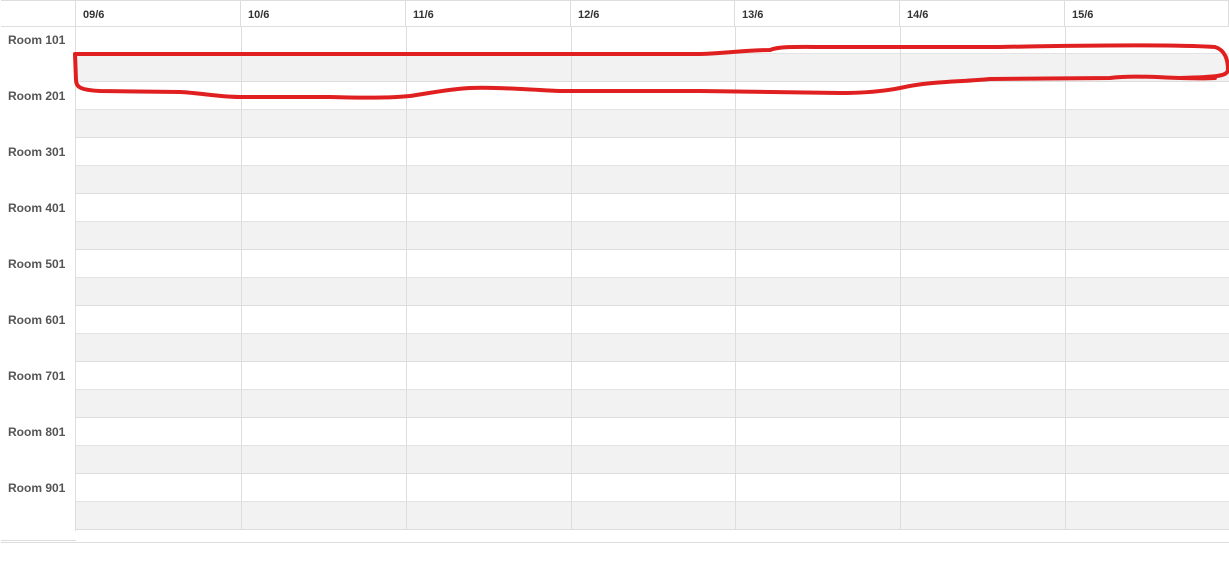 The width and height of the screenshot is (1229, 578). Describe the element at coordinates (652, 404) in the screenshot. I see `room-701-slot-pm` at that location.